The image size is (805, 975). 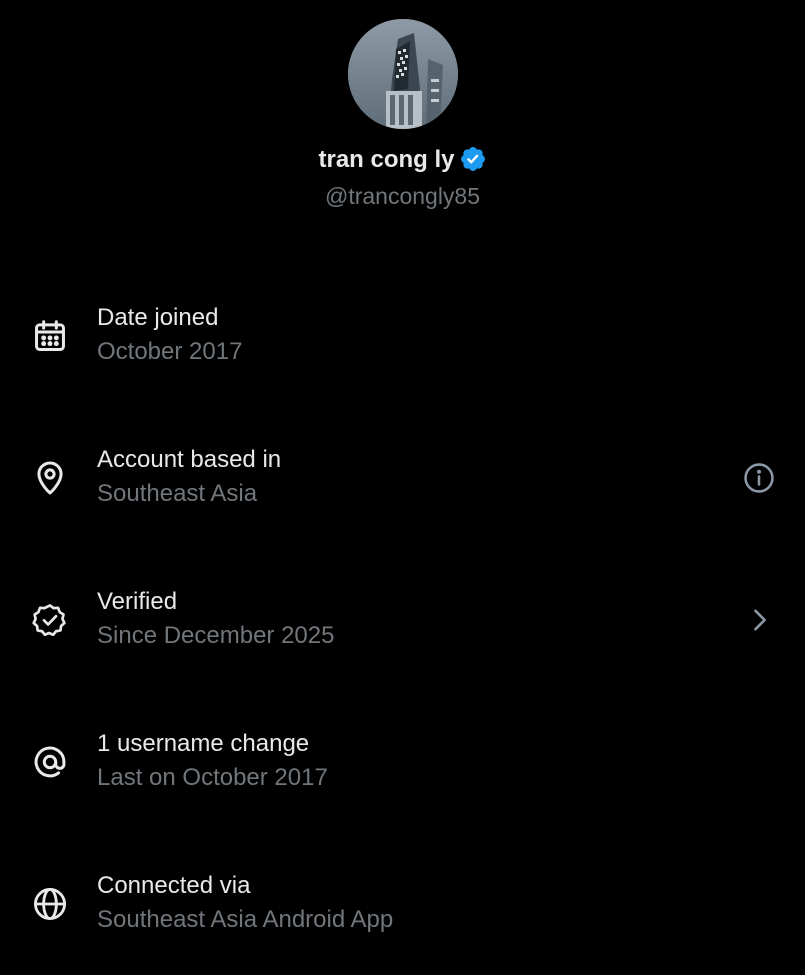 I want to click on calendar-icon, so click(x=50, y=336).